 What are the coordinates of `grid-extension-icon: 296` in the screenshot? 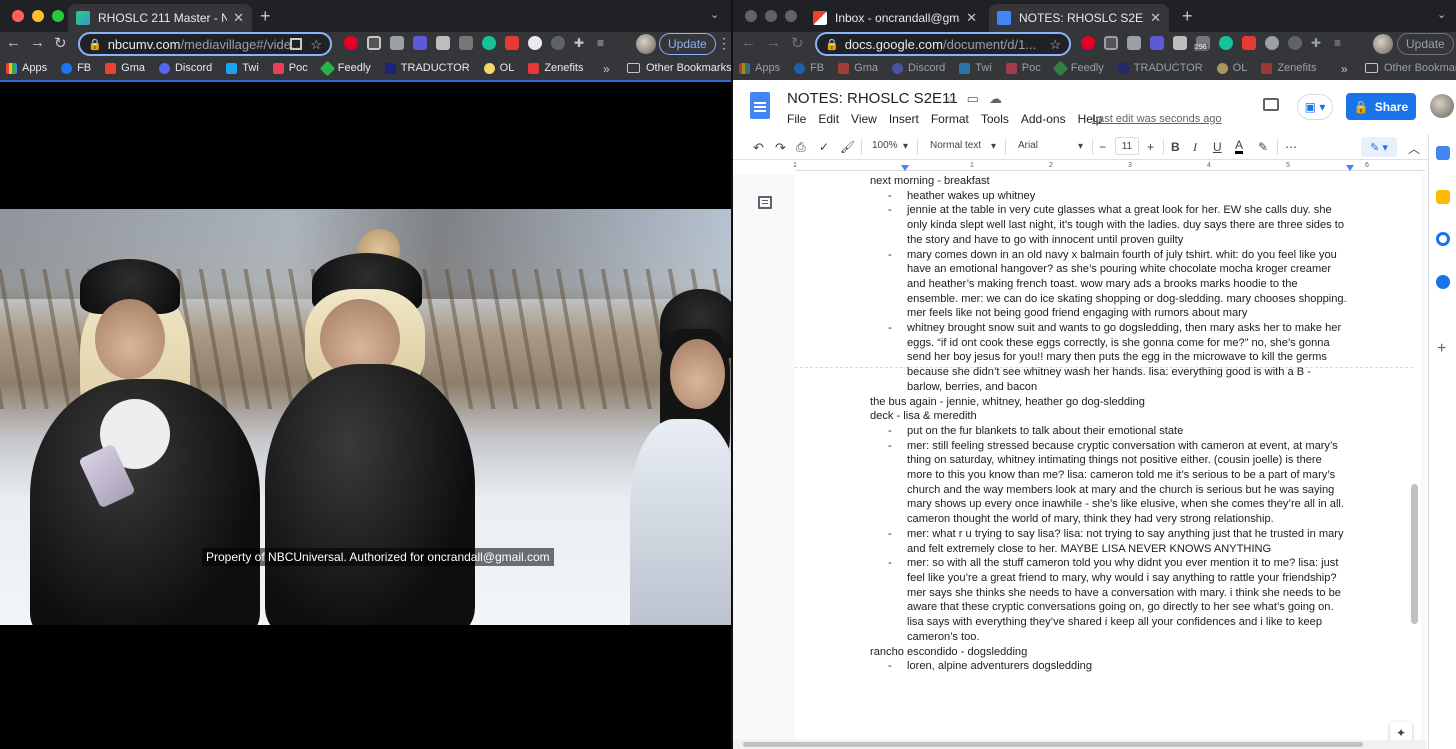 It's located at (1202, 43).